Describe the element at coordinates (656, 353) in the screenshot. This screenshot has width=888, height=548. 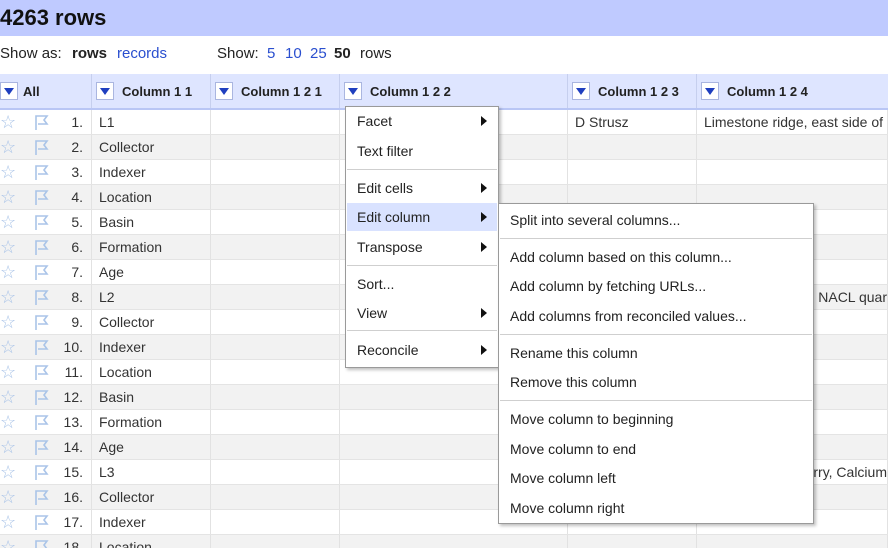
I see `menu-item-rename-column: Rename this column` at that location.